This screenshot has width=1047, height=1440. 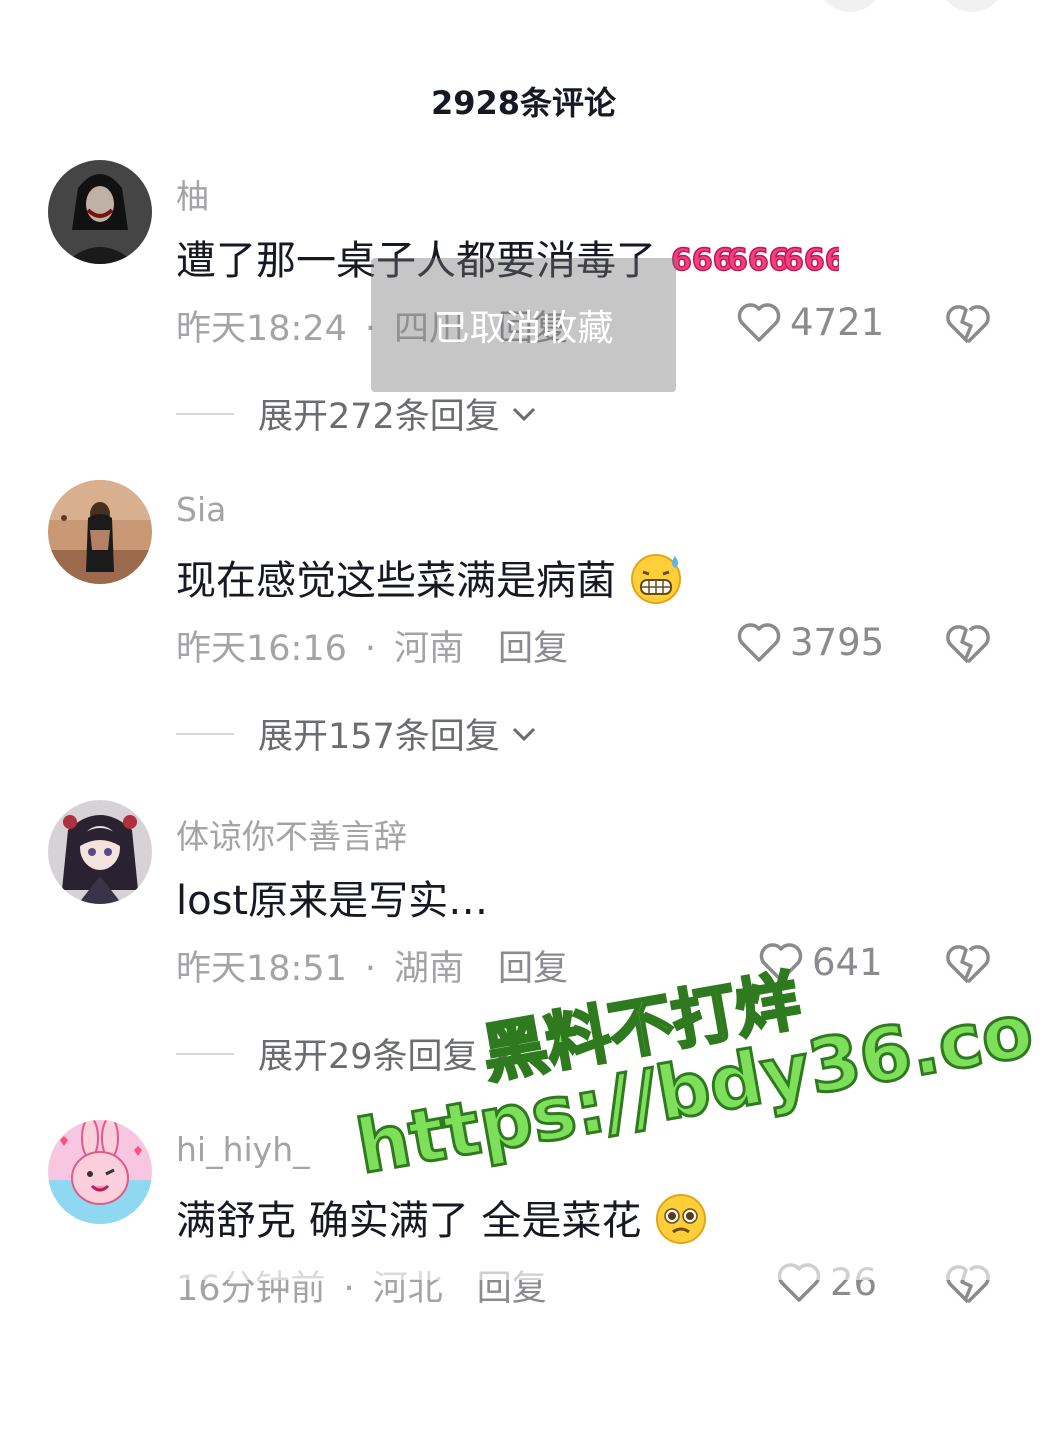 What do you see at coordinates (379, 737) in the screenshot?
I see `expand-replies-label: 展开157条回复` at bounding box center [379, 737].